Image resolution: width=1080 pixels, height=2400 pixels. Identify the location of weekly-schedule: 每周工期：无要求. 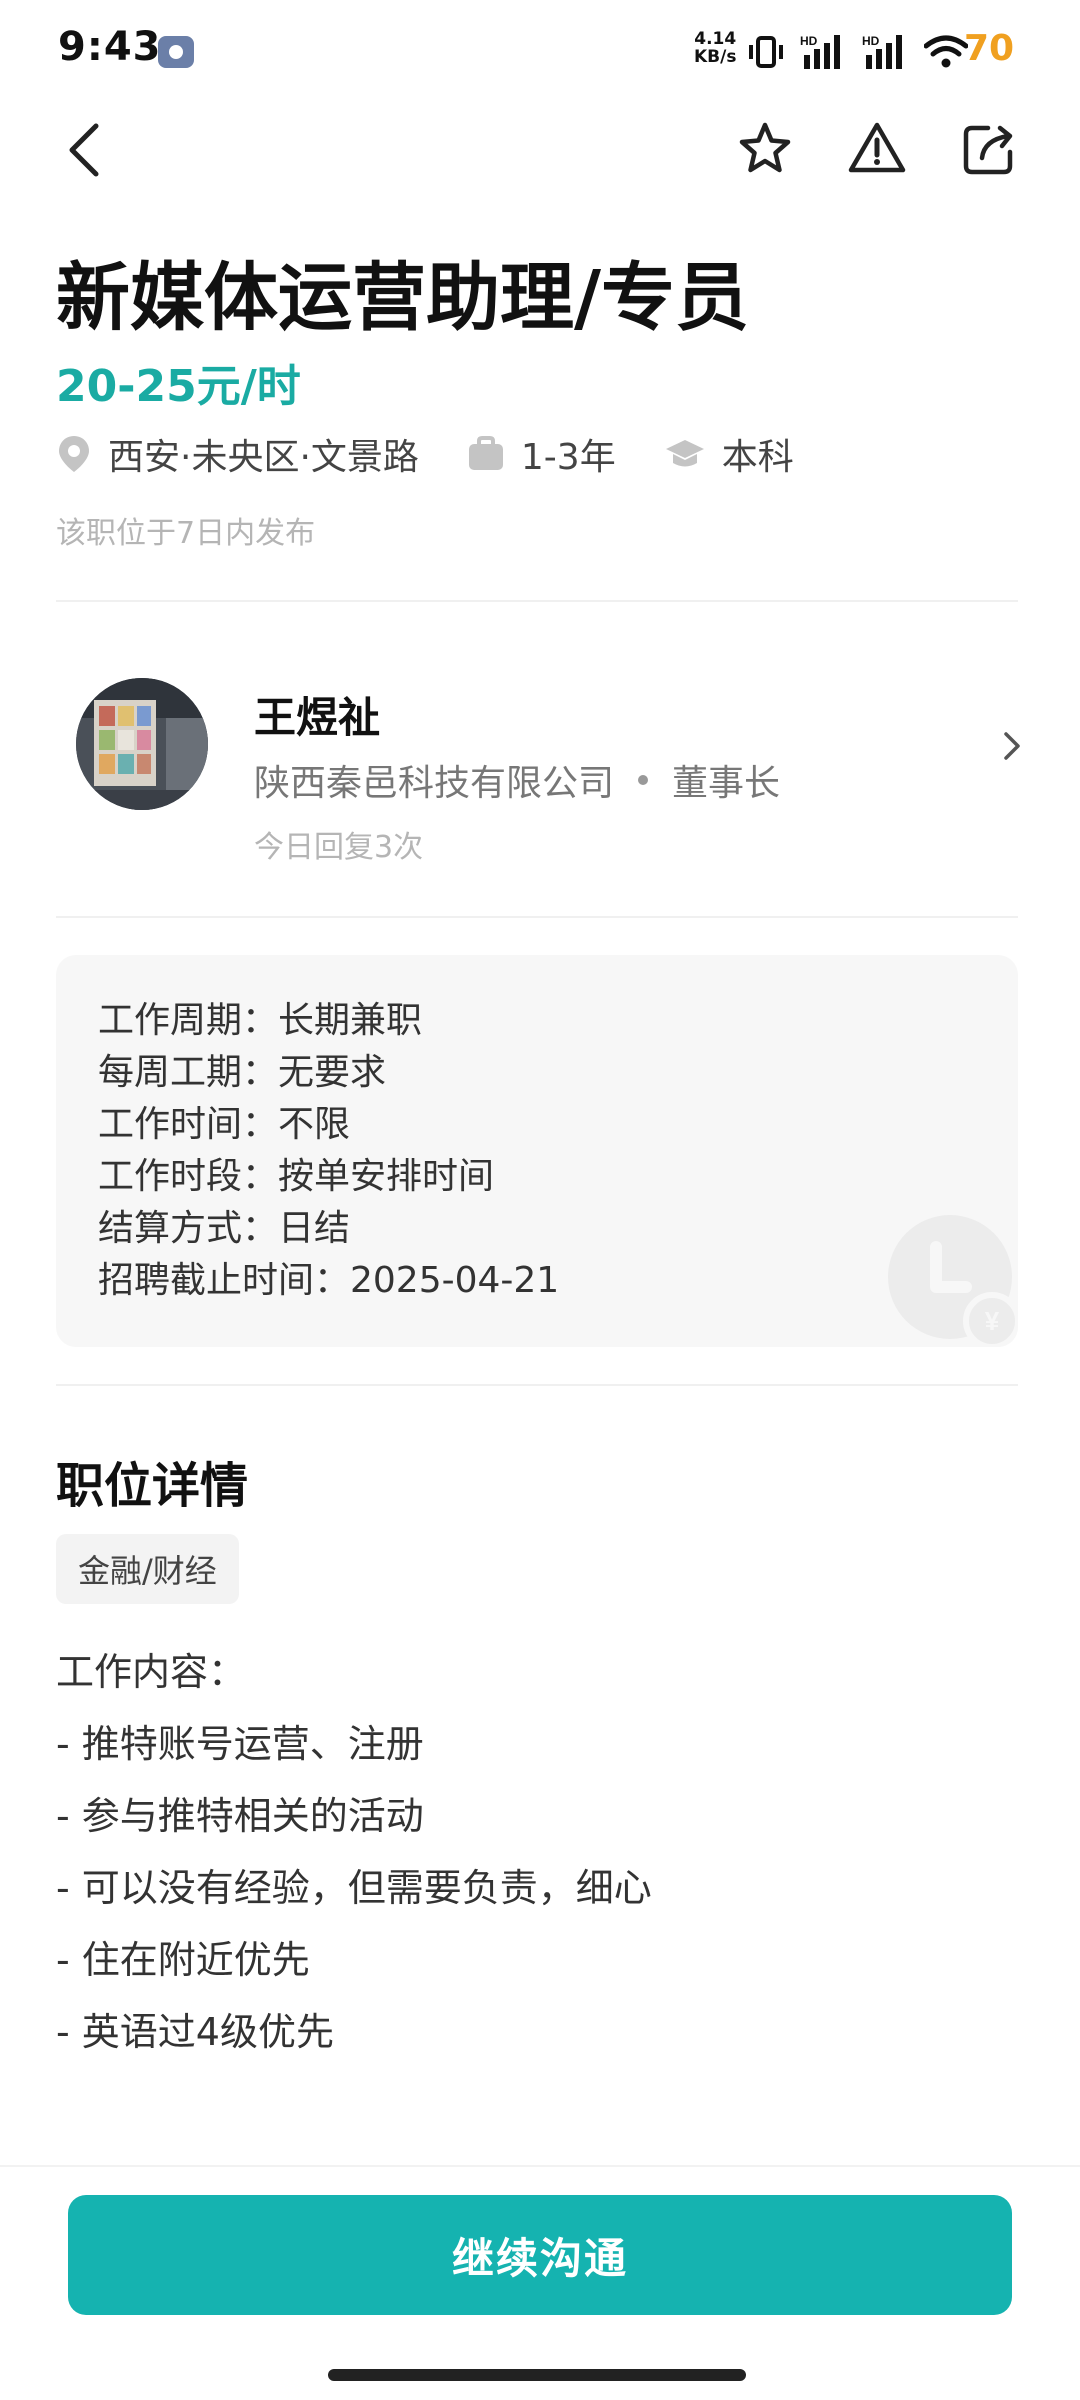
(242, 1072).